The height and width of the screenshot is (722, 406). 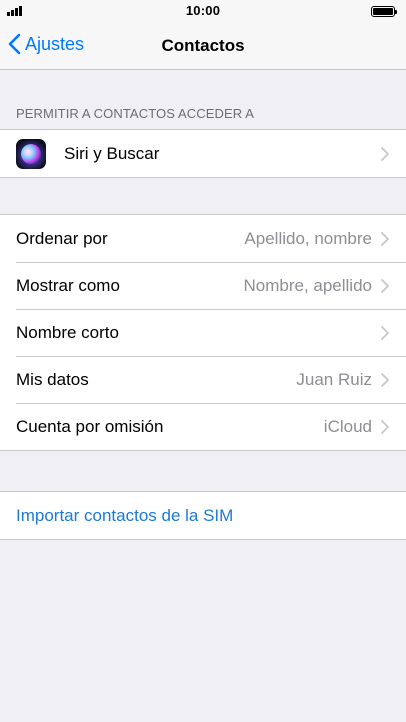 I want to click on sort-order-row: Ordenar por Apellido, nombre, so click(x=203, y=238).